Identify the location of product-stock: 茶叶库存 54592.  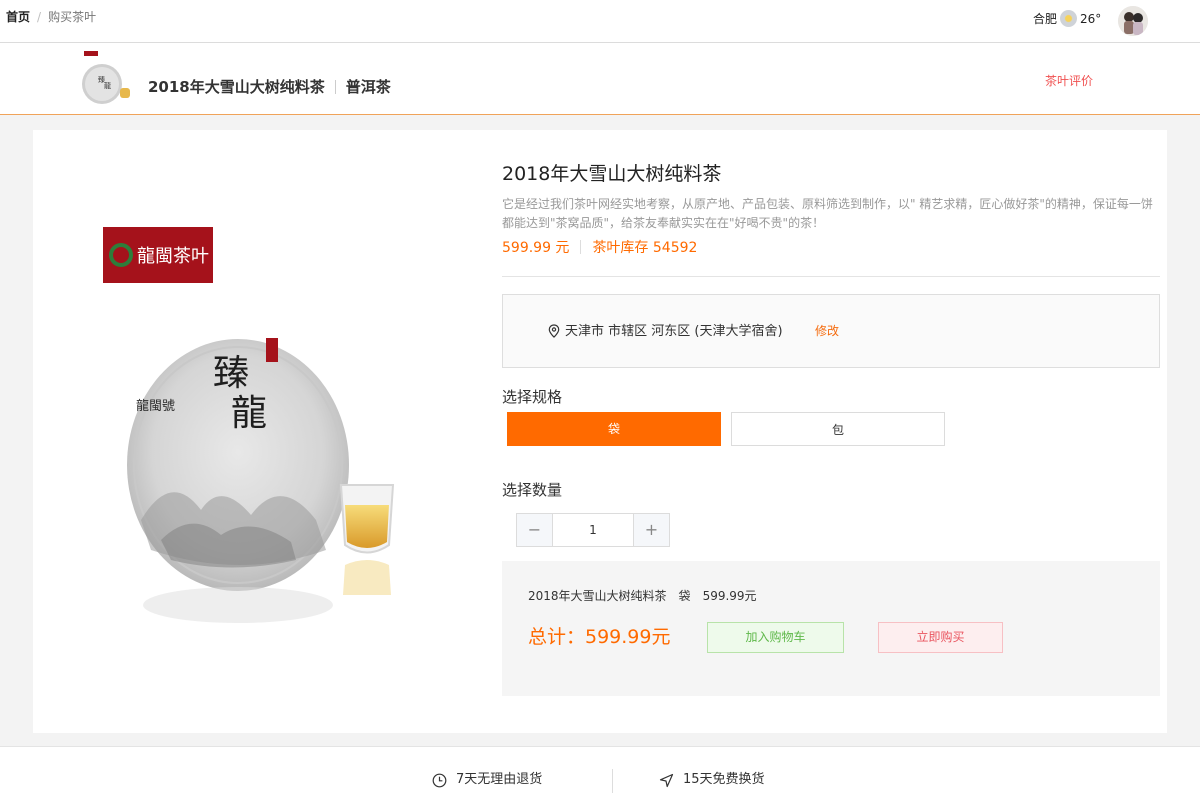
(645, 248).